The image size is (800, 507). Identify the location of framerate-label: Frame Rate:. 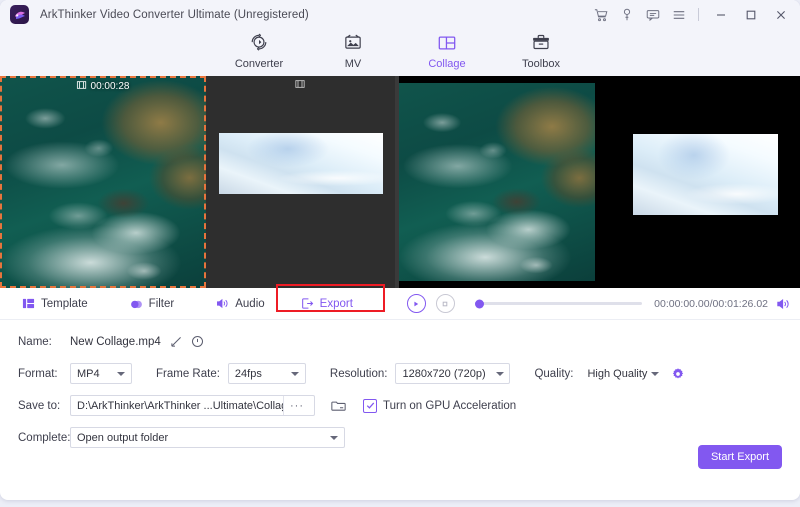
(188, 373).